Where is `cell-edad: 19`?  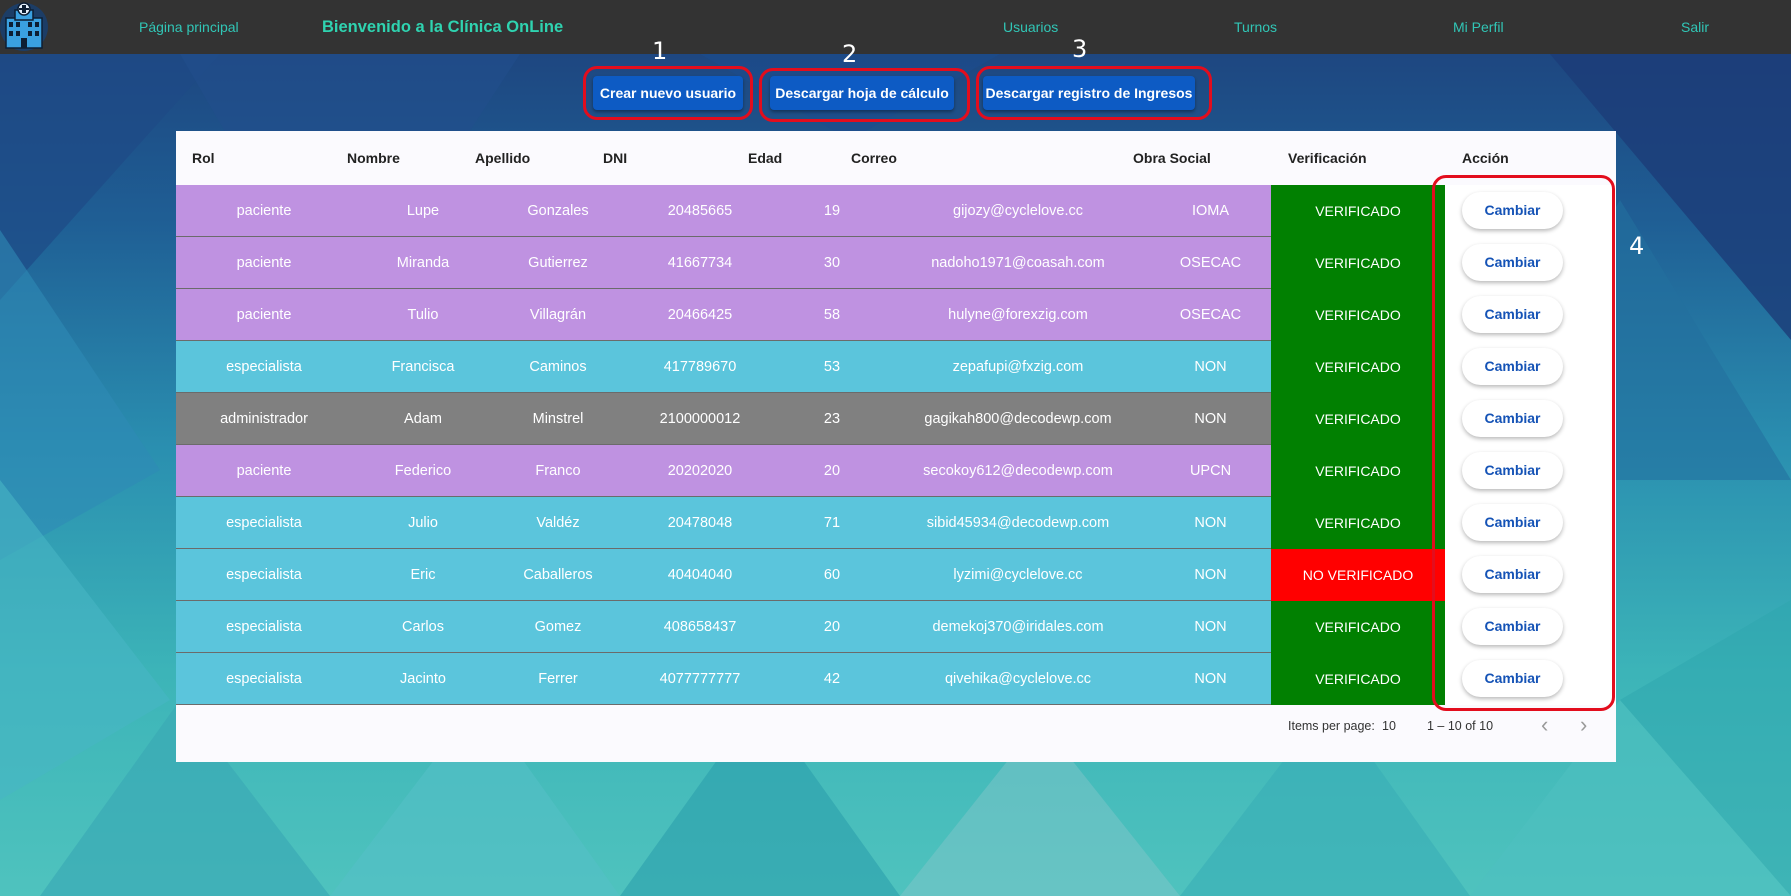
cell-edad: 19 is located at coordinates (832, 211).